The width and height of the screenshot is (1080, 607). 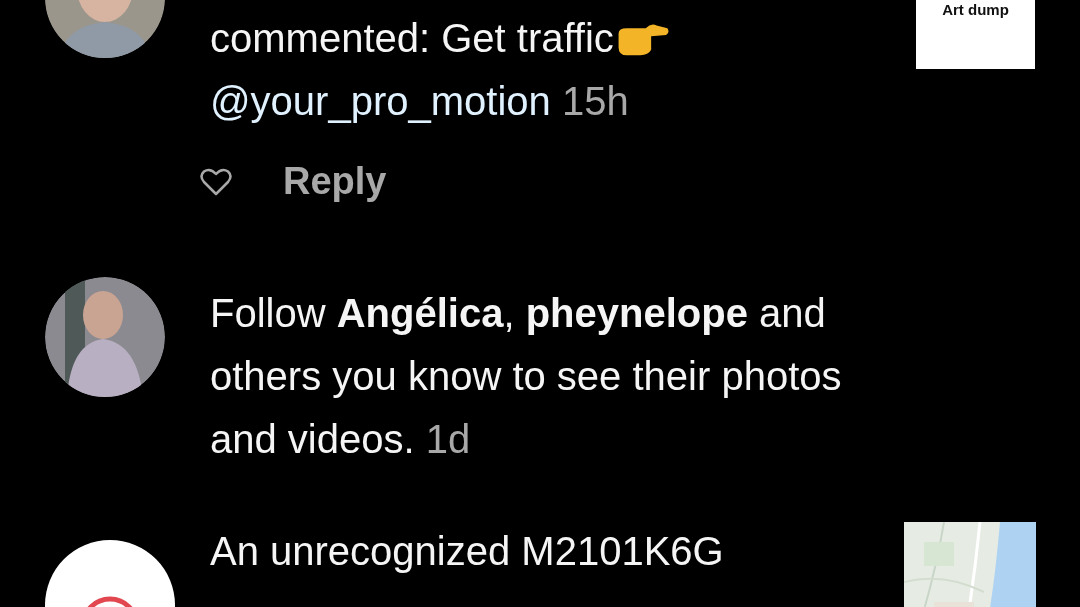 I want to click on thumbnail-title: Art dump, so click(x=975, y=9).